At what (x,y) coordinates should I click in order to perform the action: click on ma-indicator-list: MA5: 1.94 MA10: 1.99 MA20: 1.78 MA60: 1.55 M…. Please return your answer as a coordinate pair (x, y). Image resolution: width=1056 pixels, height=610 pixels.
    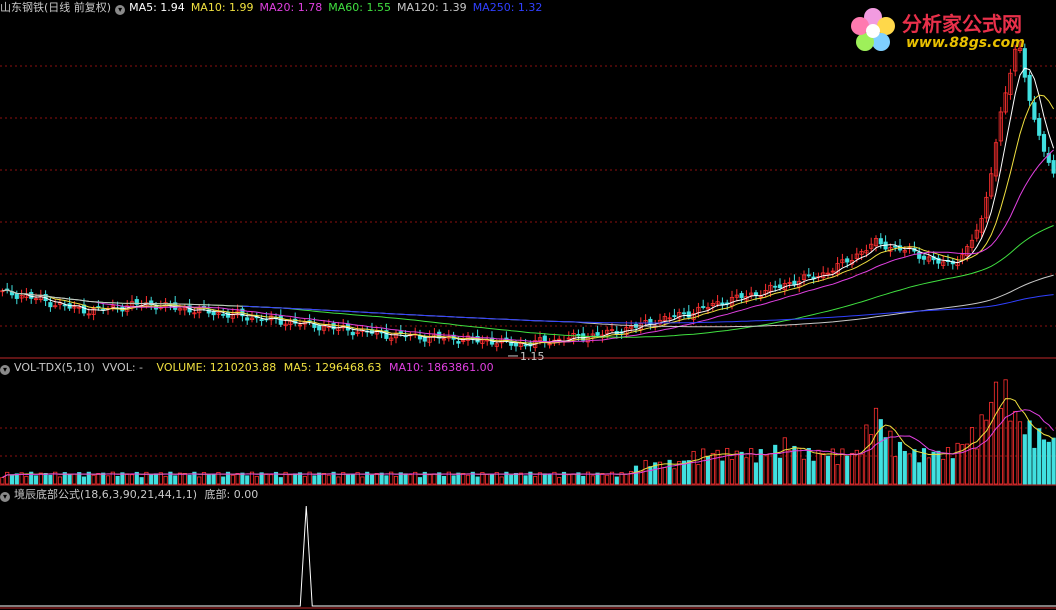
    Looking at the image, I should click on (338, 7).